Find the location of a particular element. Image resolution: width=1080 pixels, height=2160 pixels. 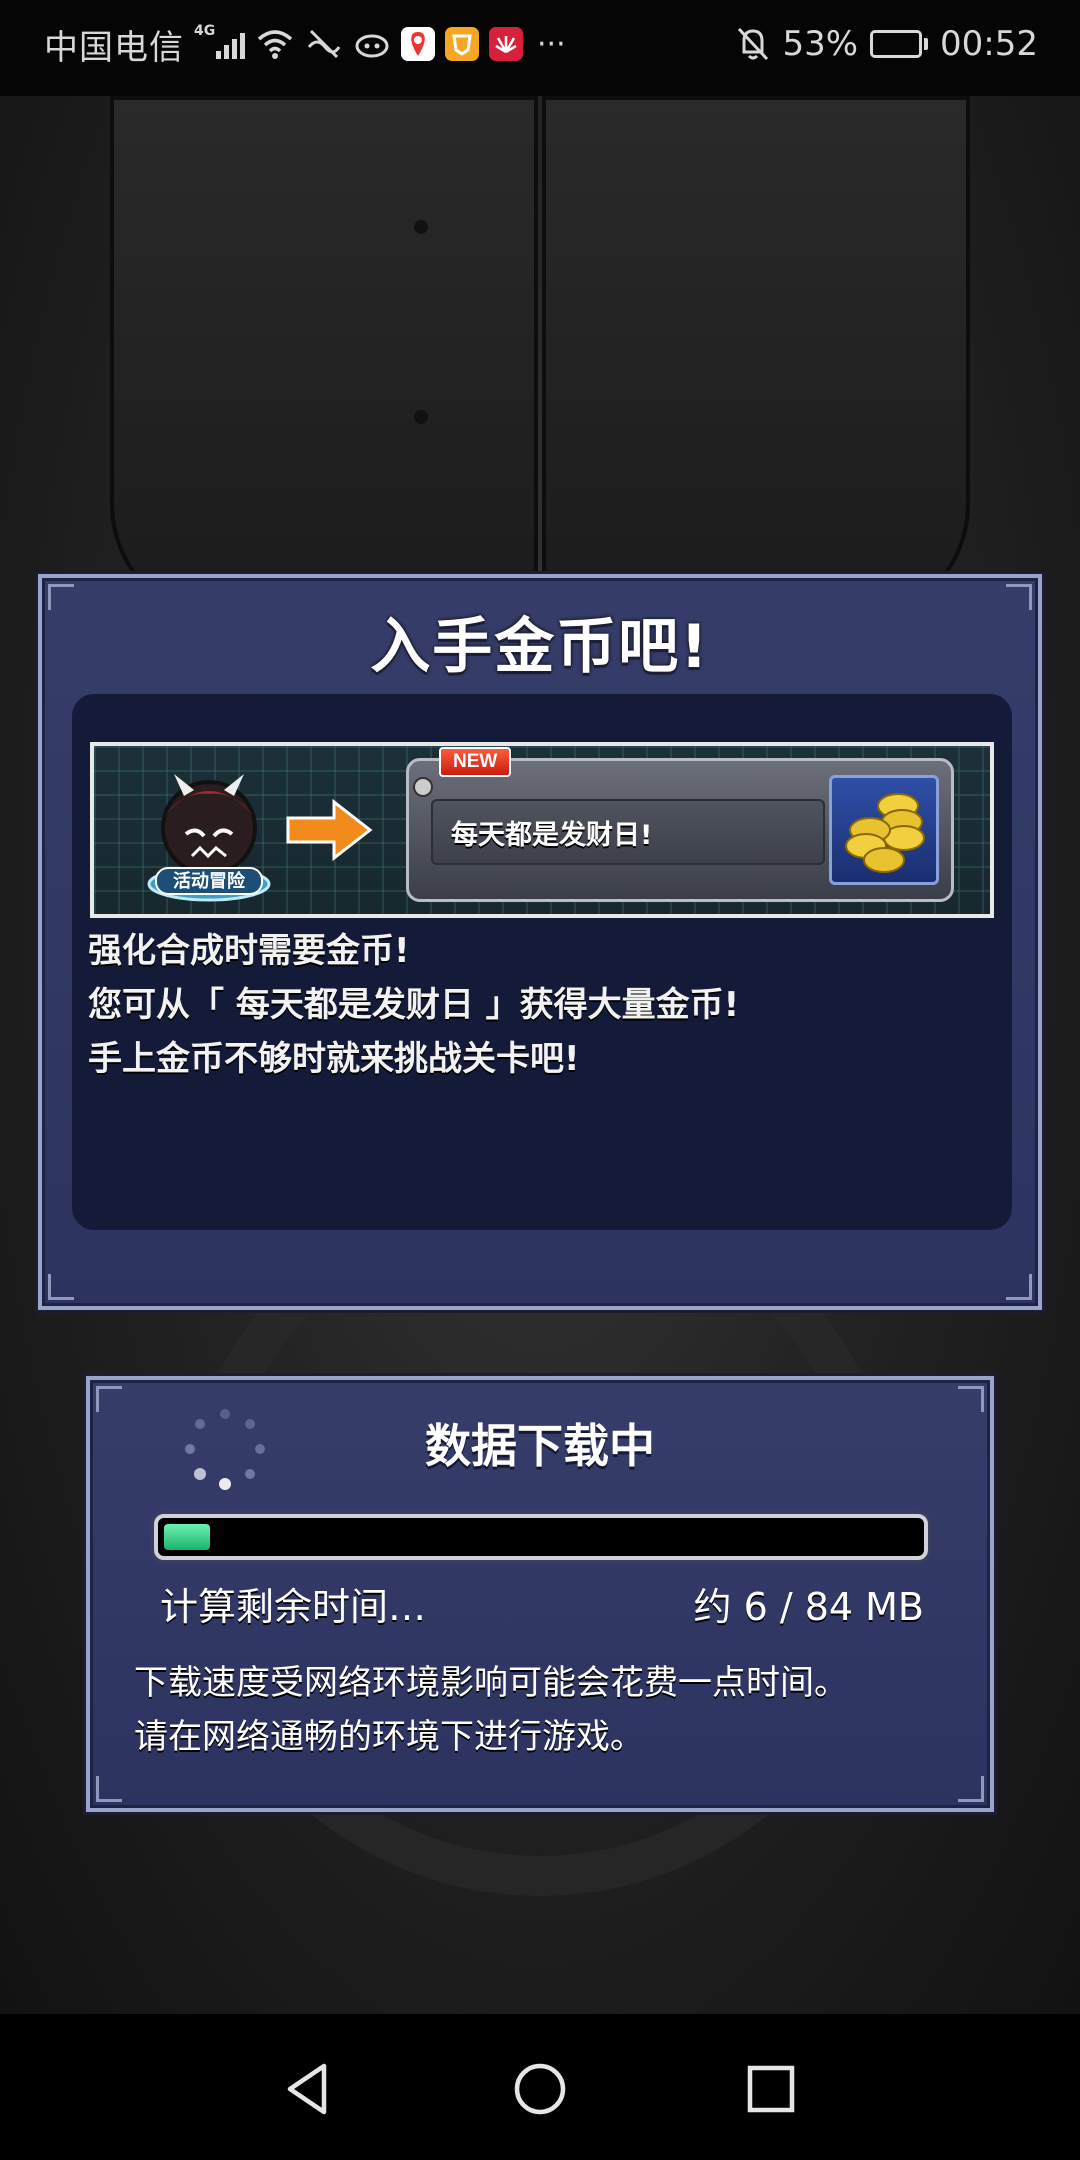

wifi-icon is located at coordinates (275, 44).